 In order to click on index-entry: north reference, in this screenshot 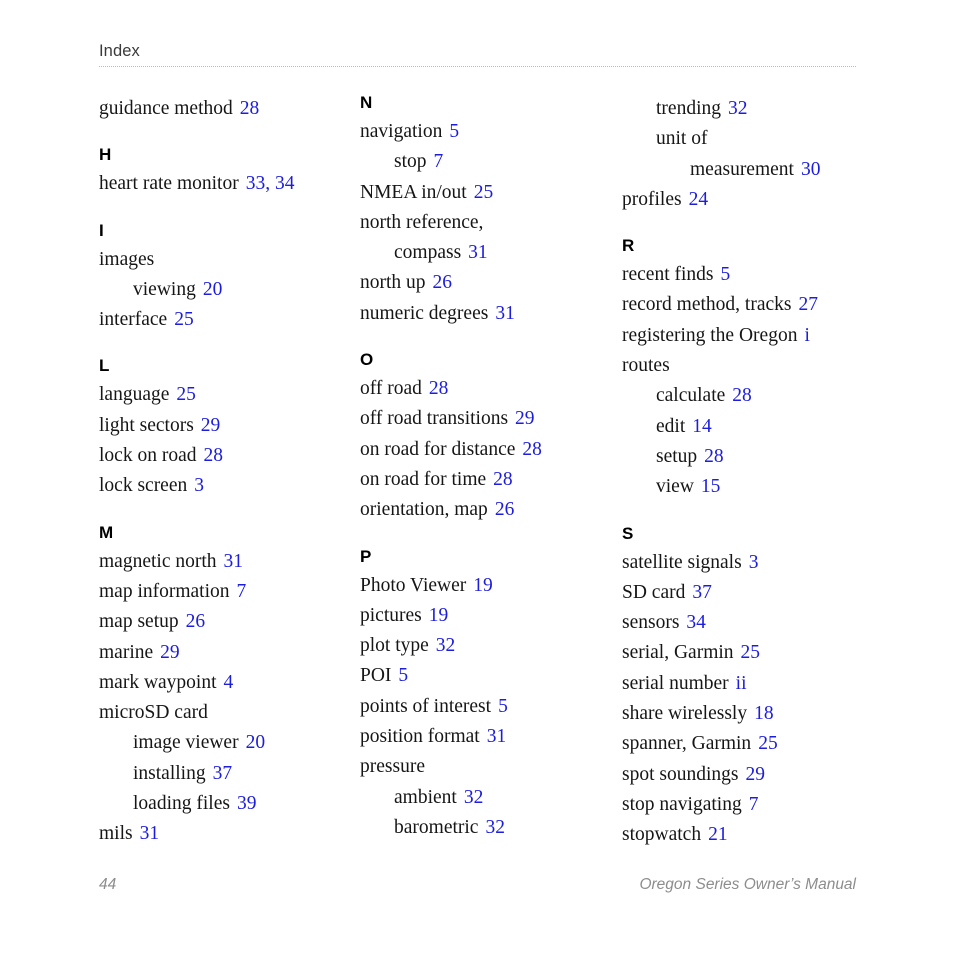, I will do `click(486, 223)`.